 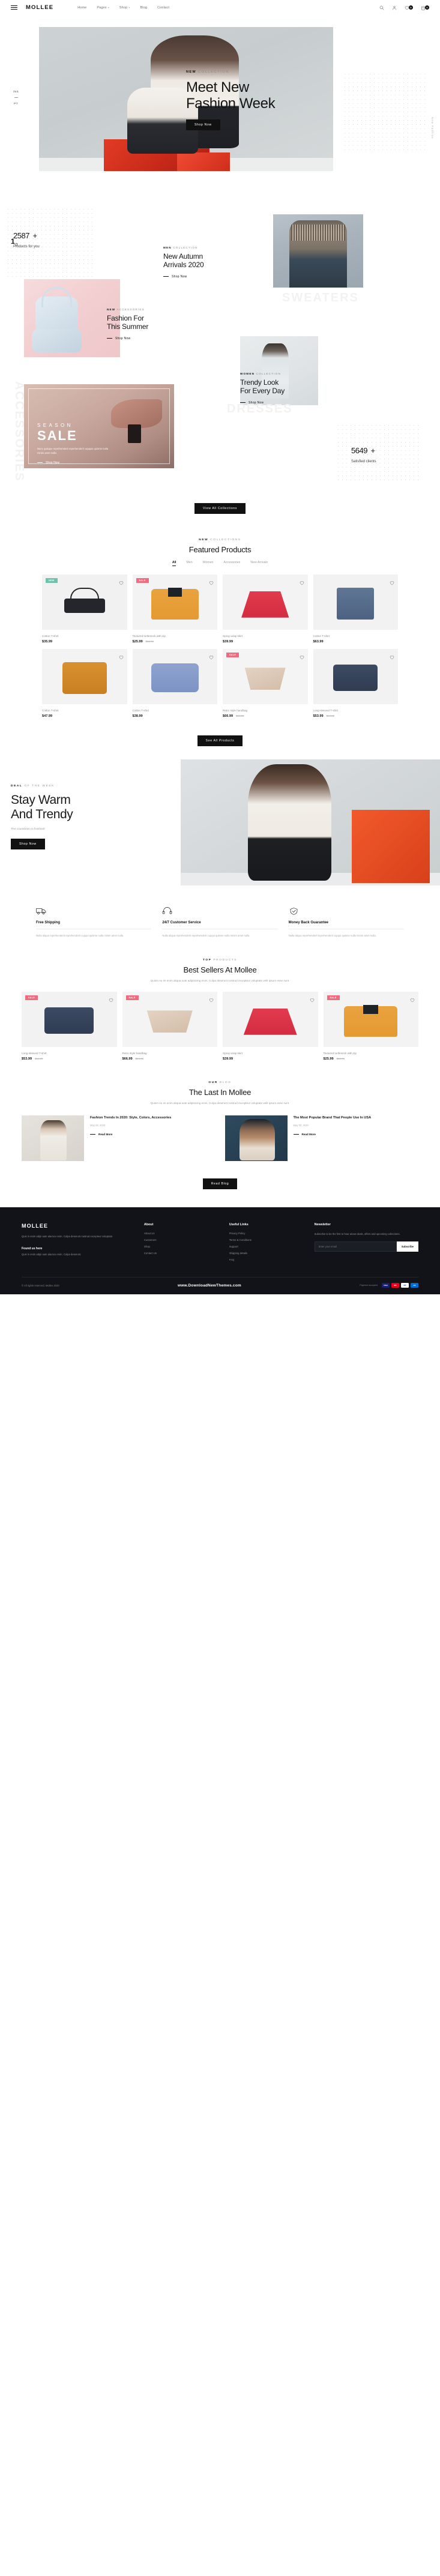 I want to click on account-icon, so click(x=394, y=7).